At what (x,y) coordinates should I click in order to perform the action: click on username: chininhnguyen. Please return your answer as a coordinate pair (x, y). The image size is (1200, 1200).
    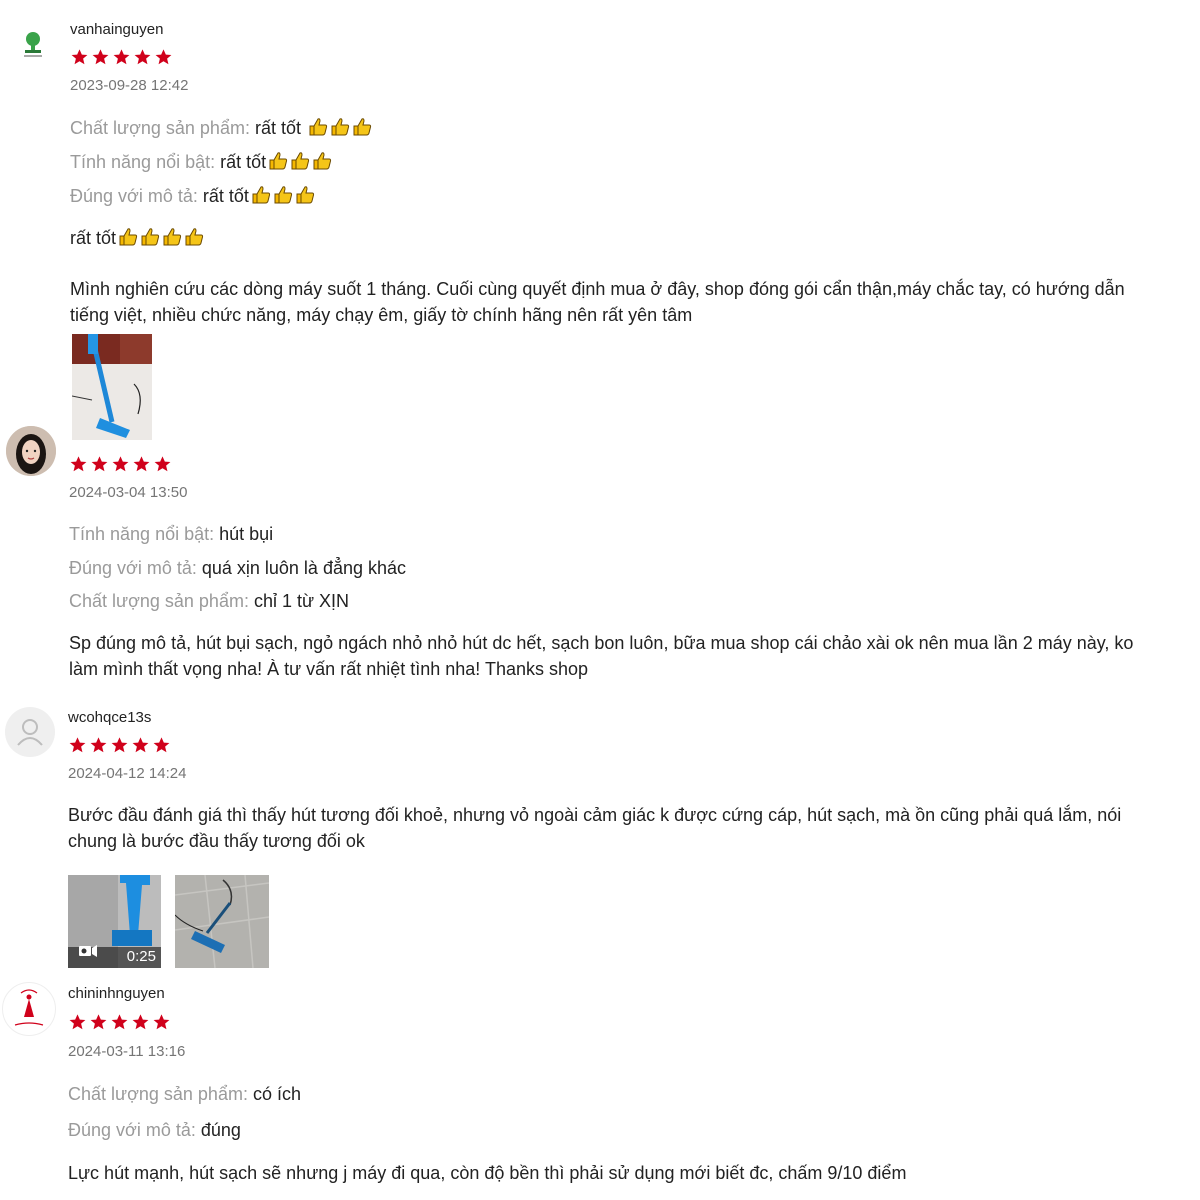
    Looking at the image, I should click on (116, 993).